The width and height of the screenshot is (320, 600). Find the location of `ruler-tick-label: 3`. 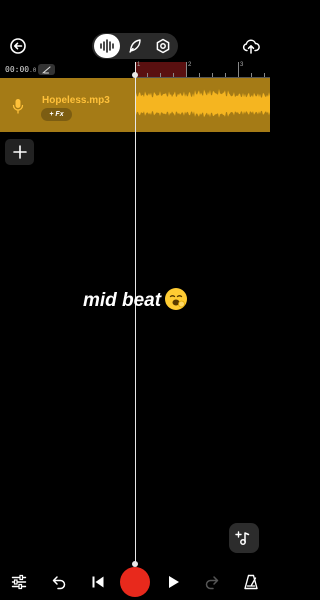

ruler-tick-label: 3 is located at coordinates (242, 65).